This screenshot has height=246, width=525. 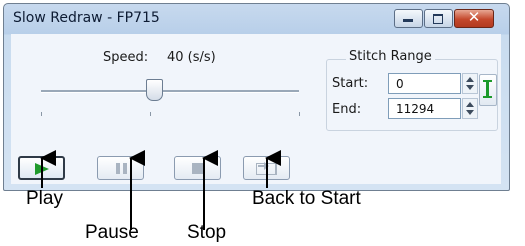 I want to click on callout-stop: Stop, so click(x=207, y=232).